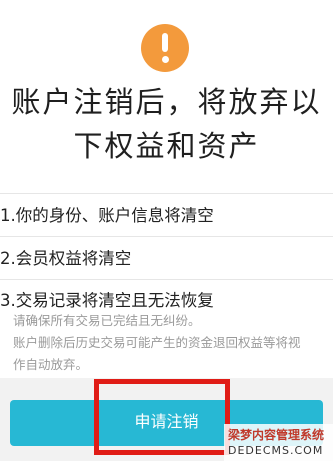 This screenshot has width=333, height=461. I want to click on watermark-cn: 梁梦内容管理系统, so click(276, 435).